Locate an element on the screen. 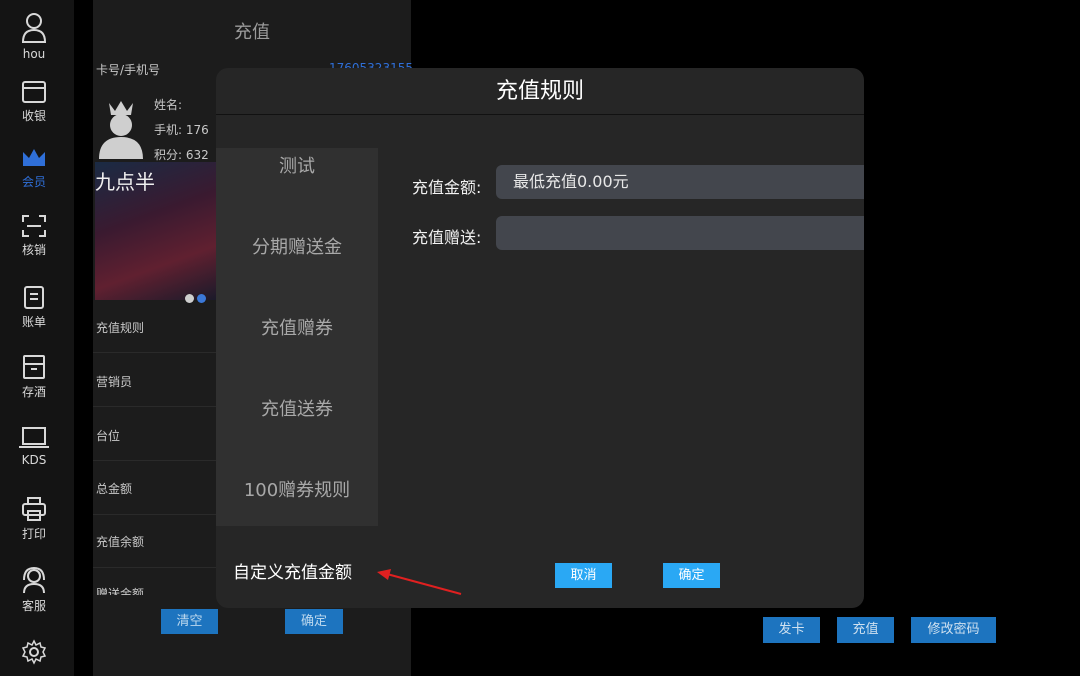  dialog-title-divider is located at coordinates (540, 114).